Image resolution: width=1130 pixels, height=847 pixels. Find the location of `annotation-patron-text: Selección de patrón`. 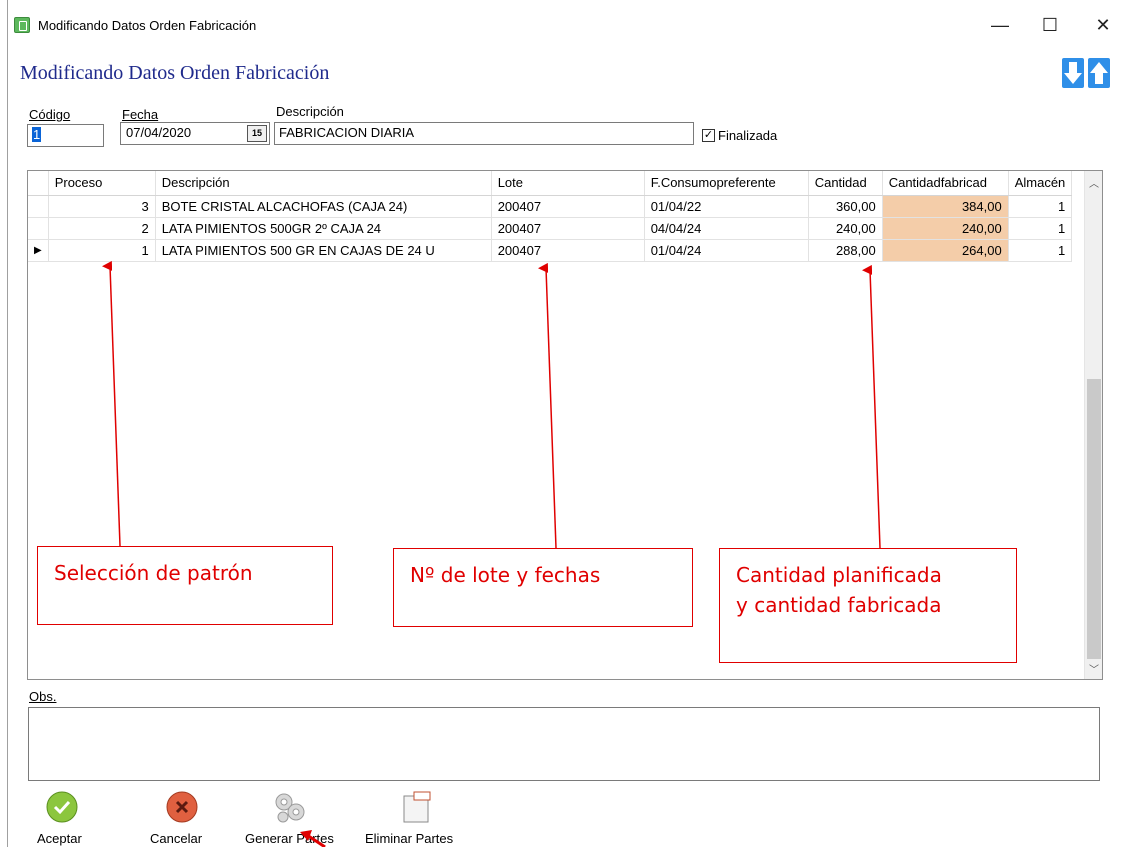

annotation-patron-text: Selección de patrón is located at coordinates (153, 573).